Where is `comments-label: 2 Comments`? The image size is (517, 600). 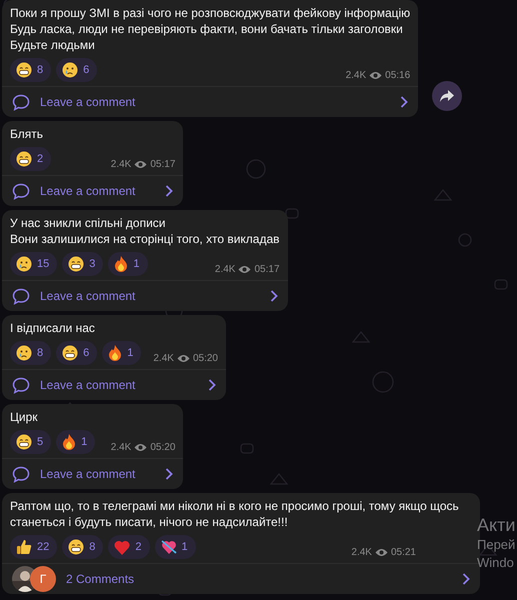
comments-label: 2 Comments is located at coordinates (101, 579).